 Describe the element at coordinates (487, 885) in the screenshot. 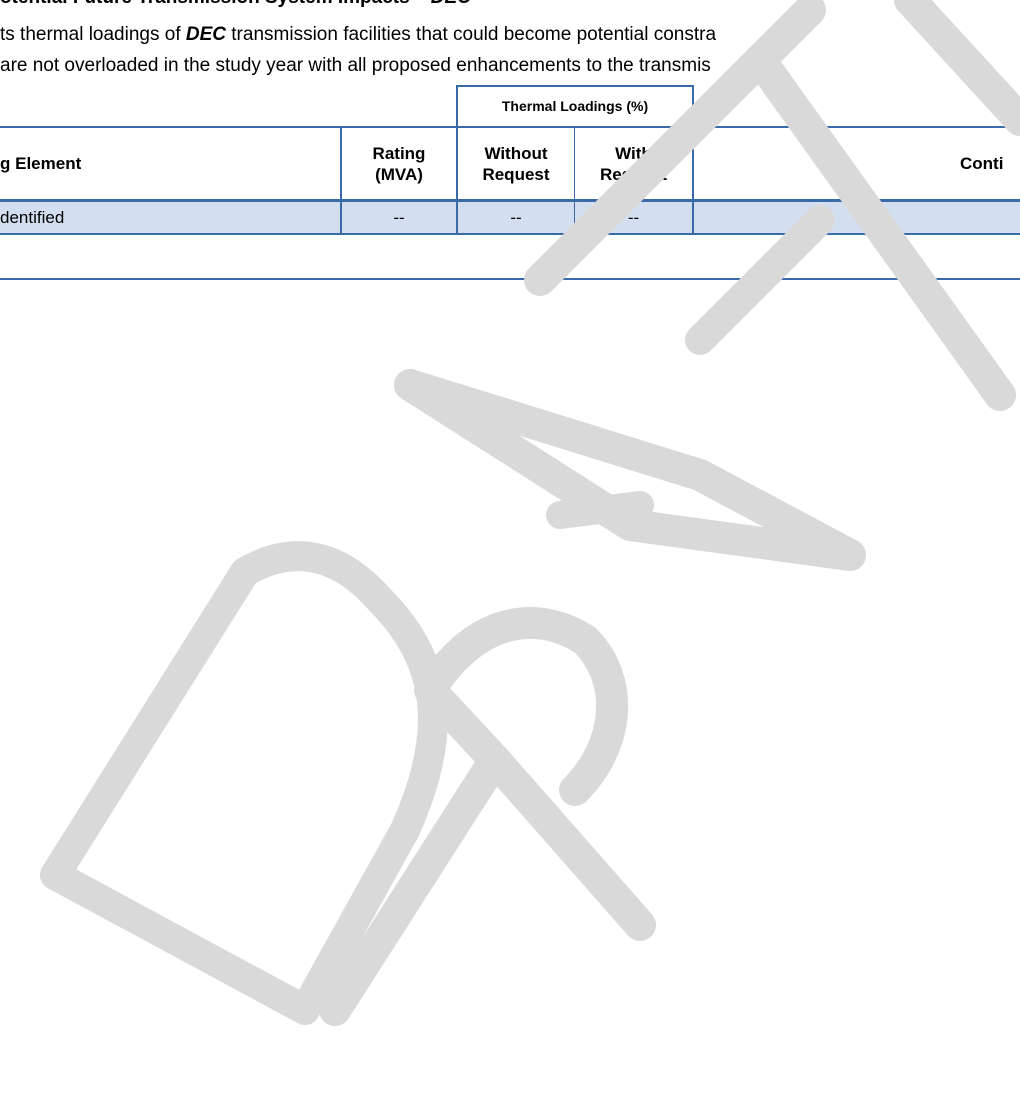

I see `watermark-letter-r` at that location.